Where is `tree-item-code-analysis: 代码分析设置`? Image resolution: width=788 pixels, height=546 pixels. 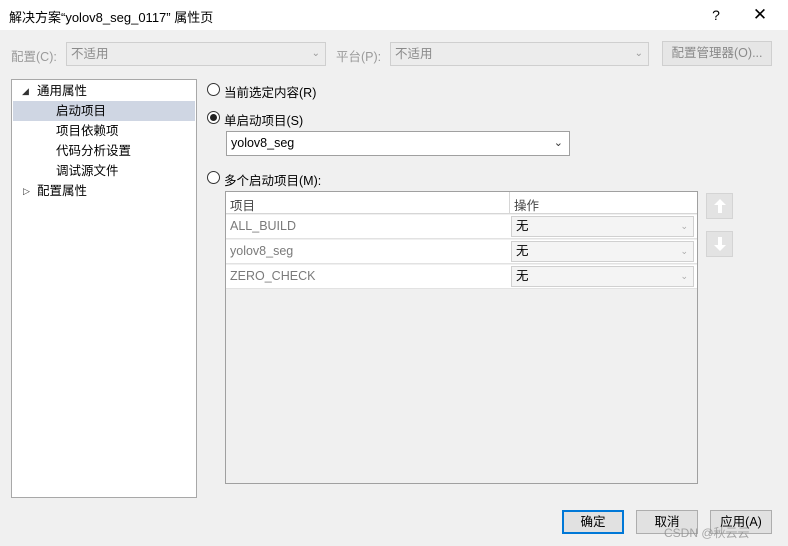
tree-item-code-analysis: 代码分析设置 is located at coordinates (104, 151).